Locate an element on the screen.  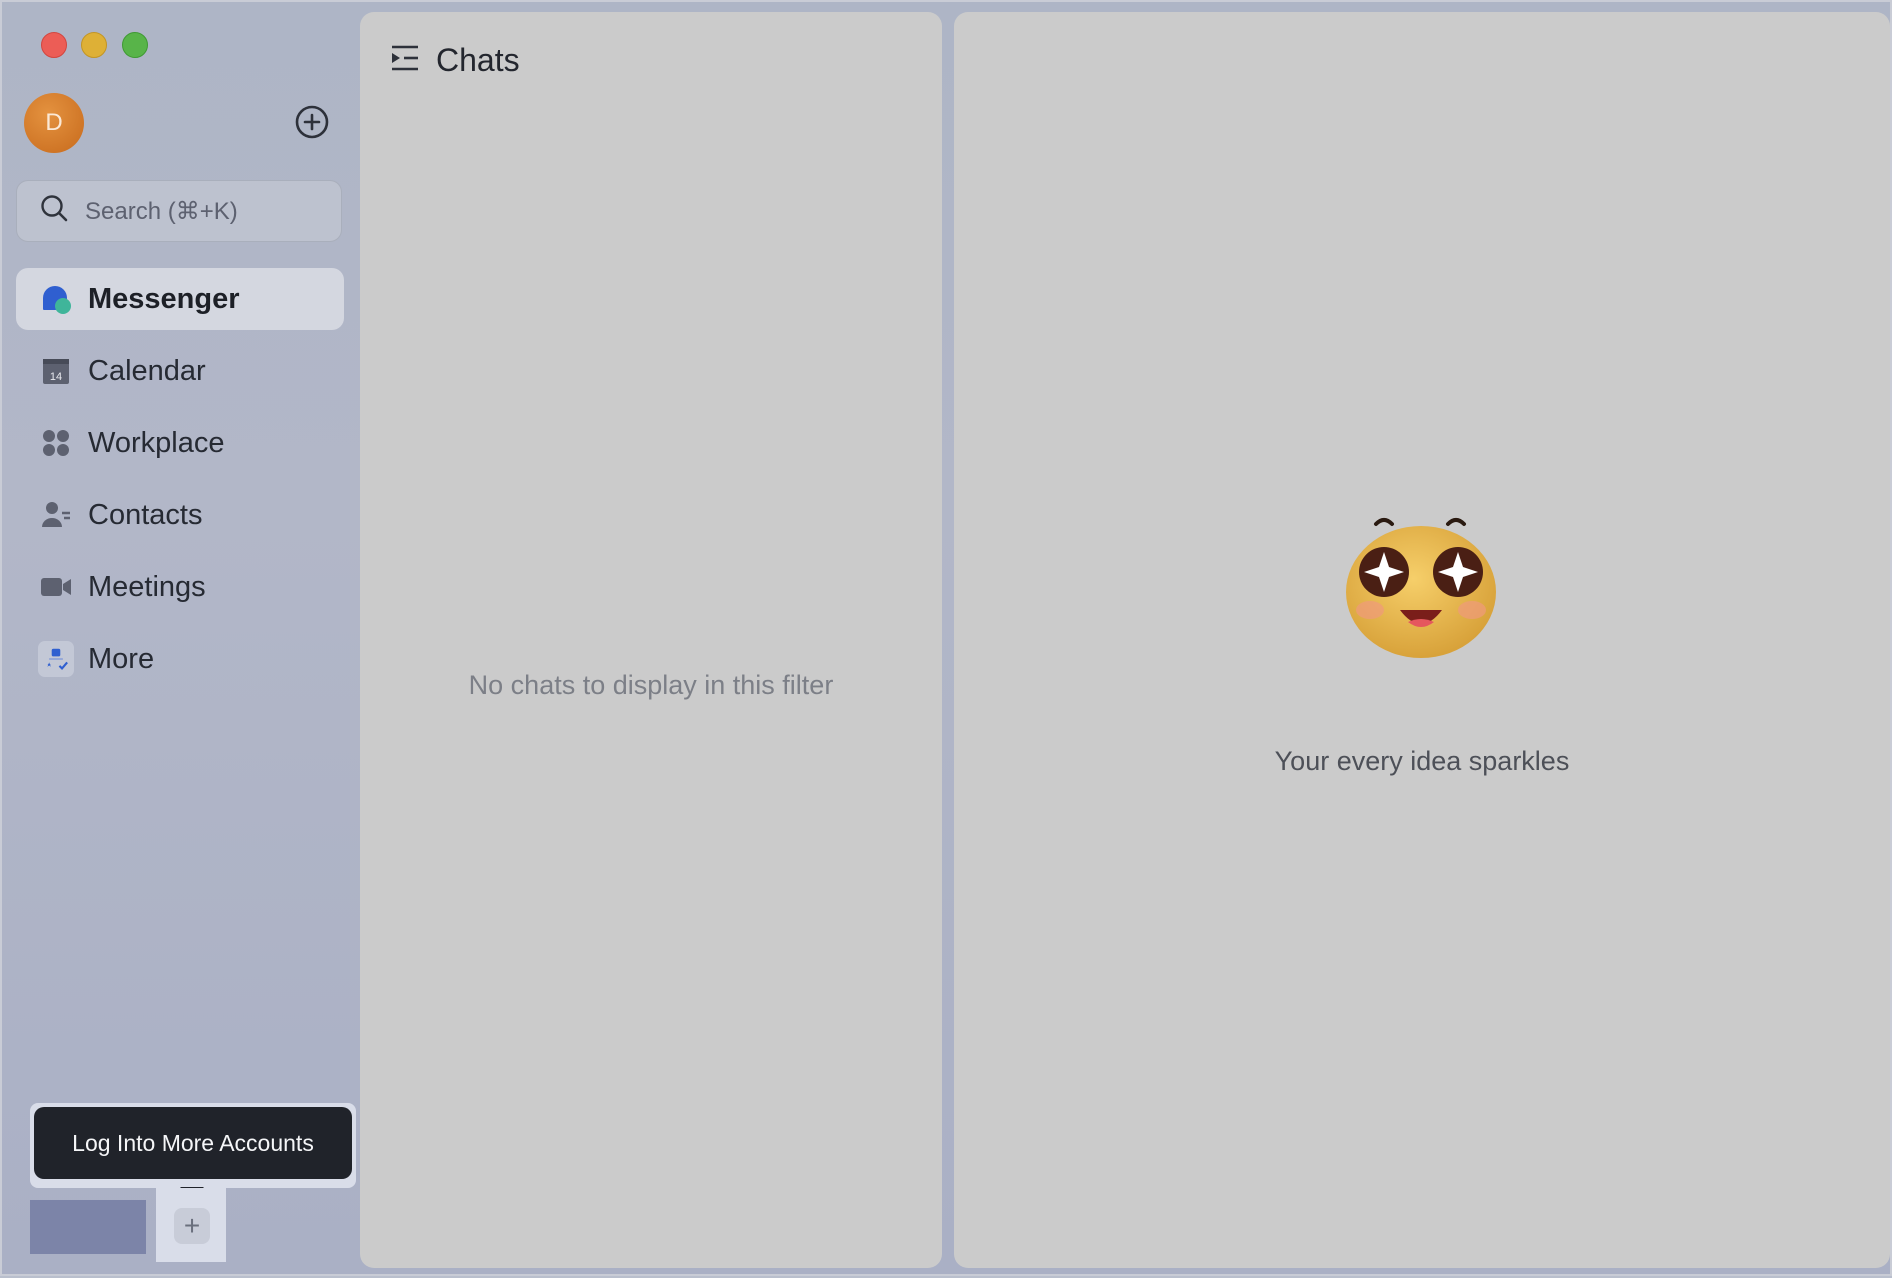
slogan-text: Your every idea sparkles is located at coordinates (1422, 761).